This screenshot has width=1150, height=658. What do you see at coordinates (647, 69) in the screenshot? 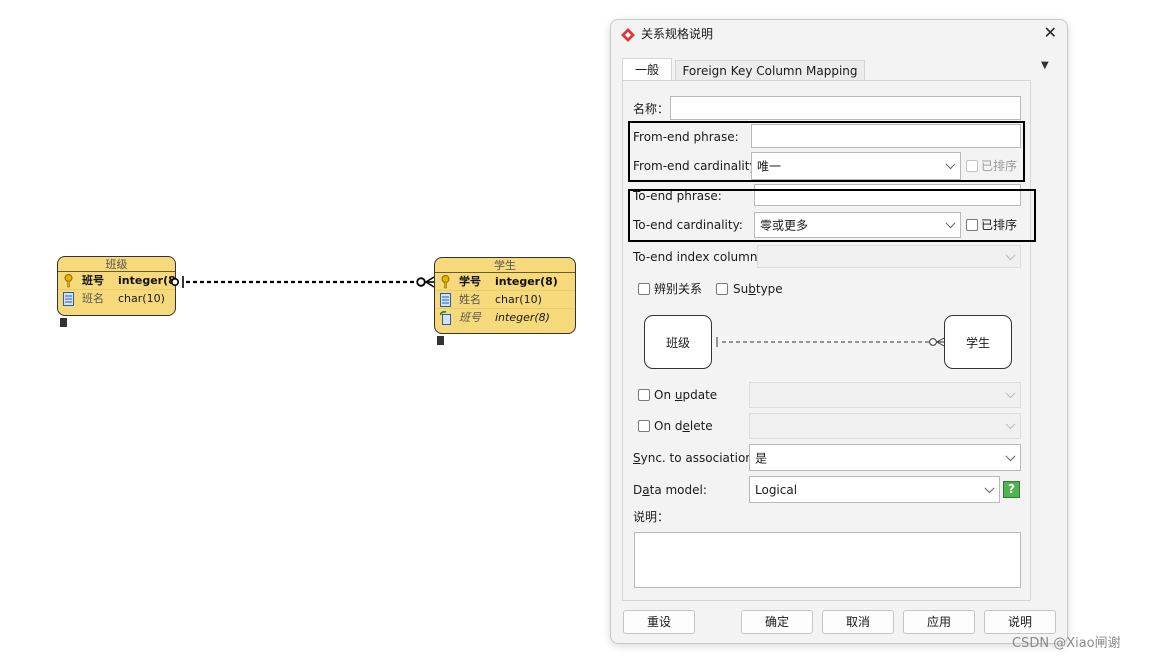
I see `tab-general: 一般` at bounding box center [647, 69].